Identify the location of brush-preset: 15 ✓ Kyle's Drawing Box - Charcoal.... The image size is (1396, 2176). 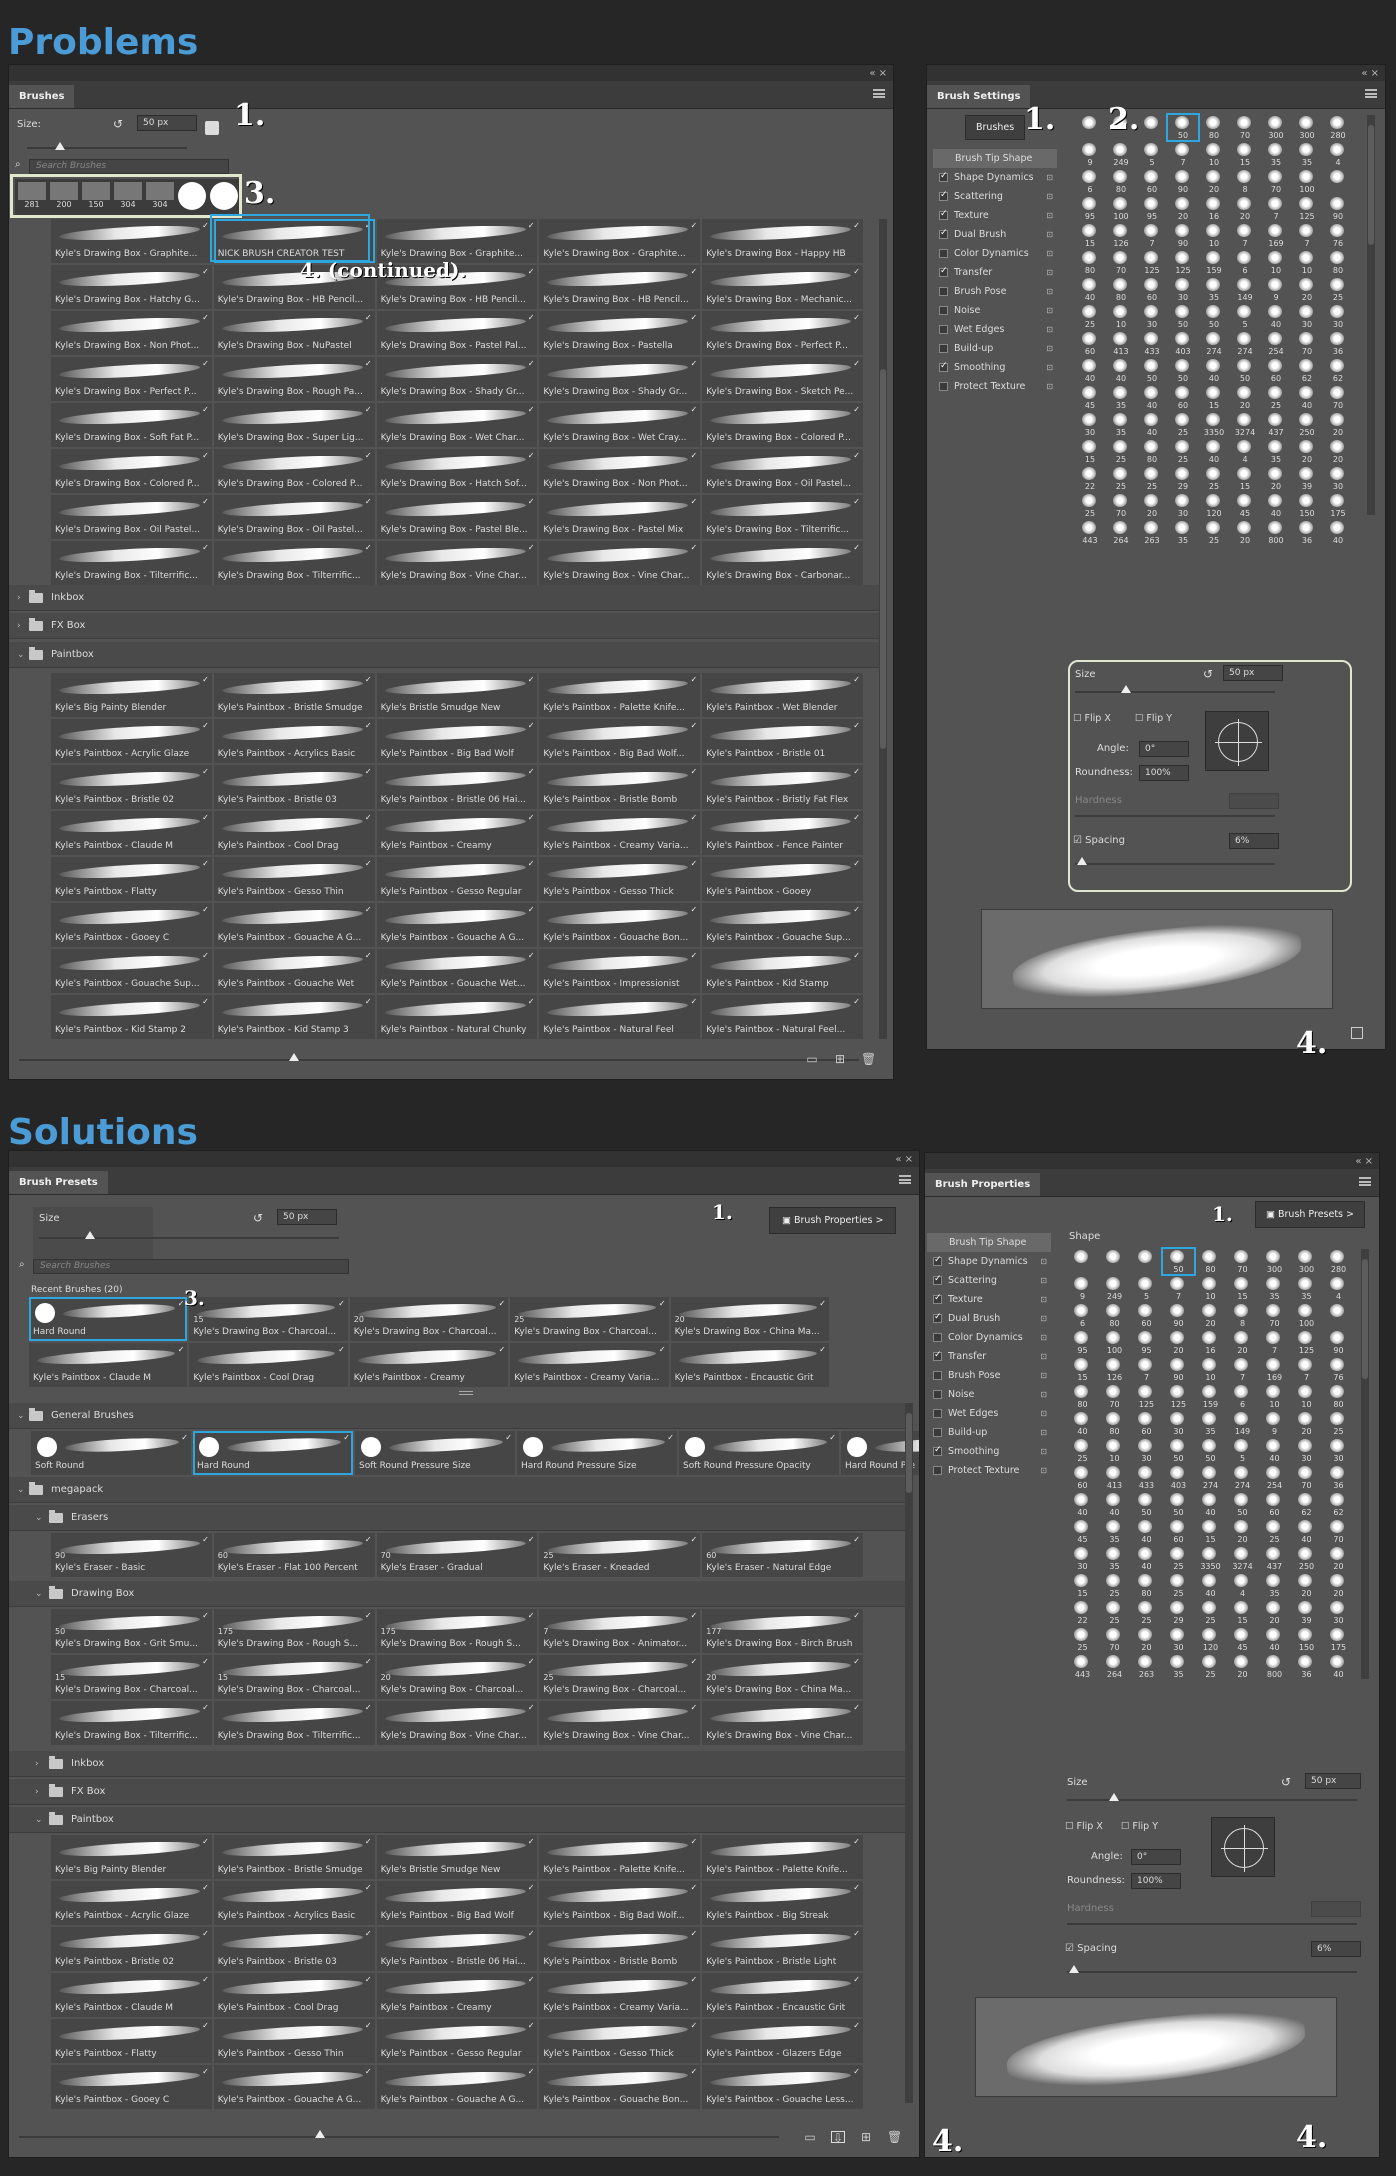
(131, 1677).